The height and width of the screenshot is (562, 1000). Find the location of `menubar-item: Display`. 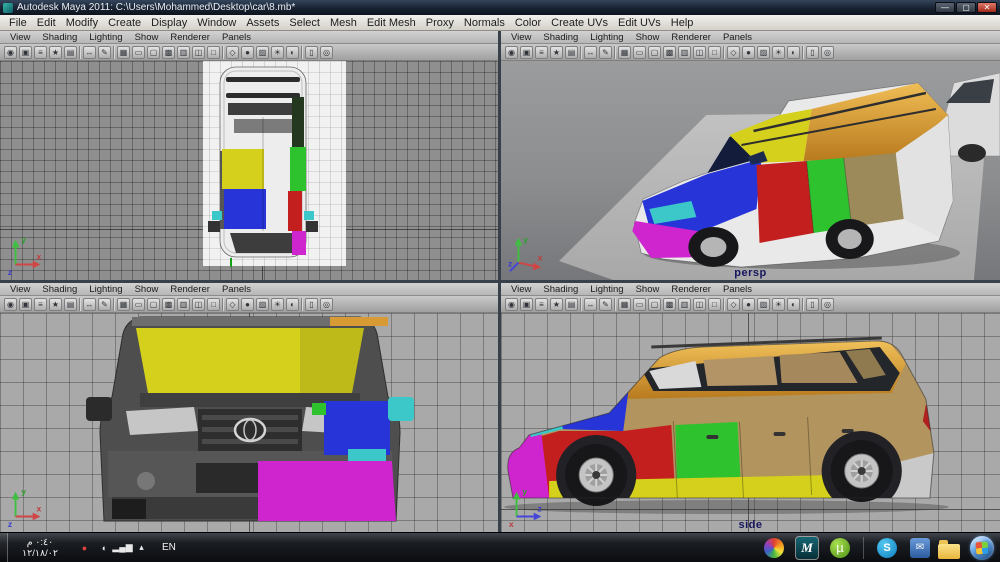

menubar-item: Display is located at coordinates (169, 23).